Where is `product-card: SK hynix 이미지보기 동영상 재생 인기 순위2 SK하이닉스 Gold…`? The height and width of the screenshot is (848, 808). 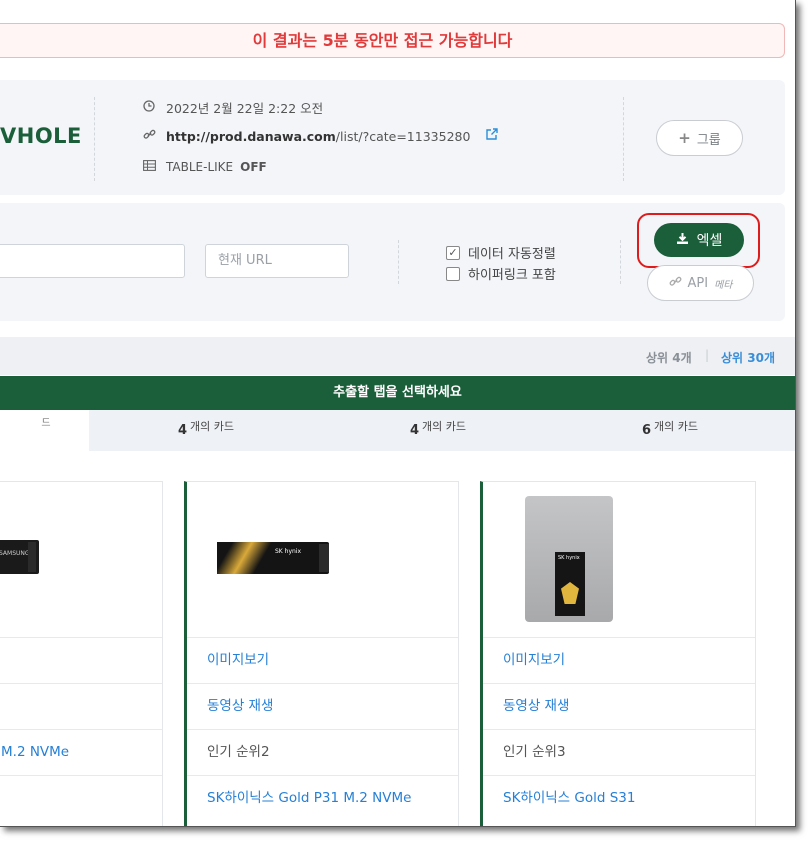 product-card: SK hynix 이미지보기 동영상 재생 인기 순위2 SK하이닉스 Gold… is located at coordinates (321, 653).